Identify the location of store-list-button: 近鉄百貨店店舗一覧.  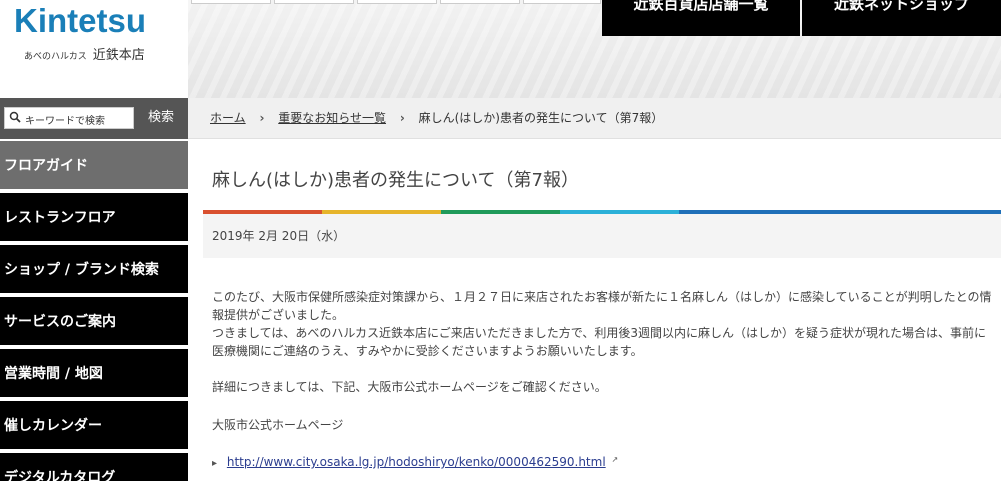
(701, 18).